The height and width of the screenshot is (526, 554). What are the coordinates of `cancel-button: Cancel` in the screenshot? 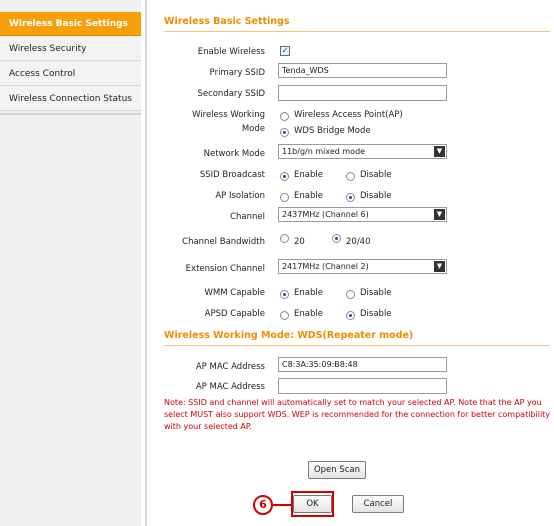 It's located at (378, 504).